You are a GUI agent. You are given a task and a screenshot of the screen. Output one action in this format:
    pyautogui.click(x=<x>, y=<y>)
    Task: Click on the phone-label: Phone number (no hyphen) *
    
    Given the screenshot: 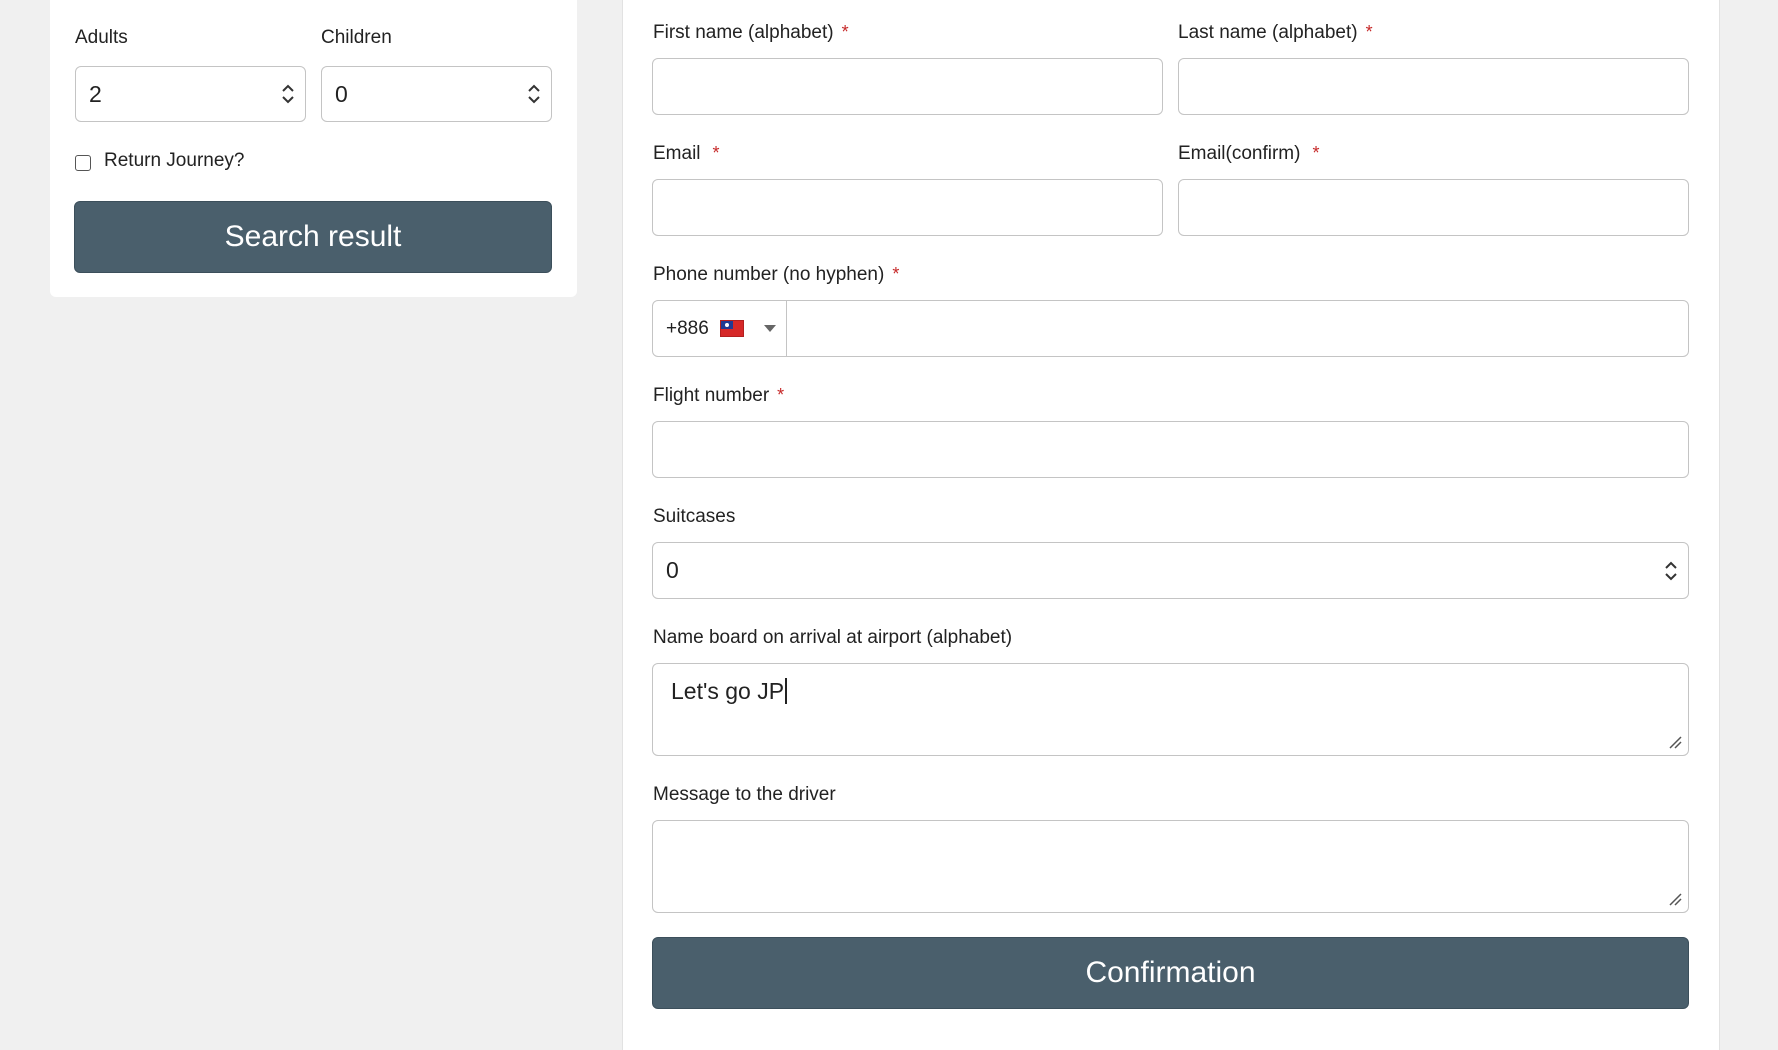 What is the action you would take?
    pyautogui.click(x=776, y=274)
    